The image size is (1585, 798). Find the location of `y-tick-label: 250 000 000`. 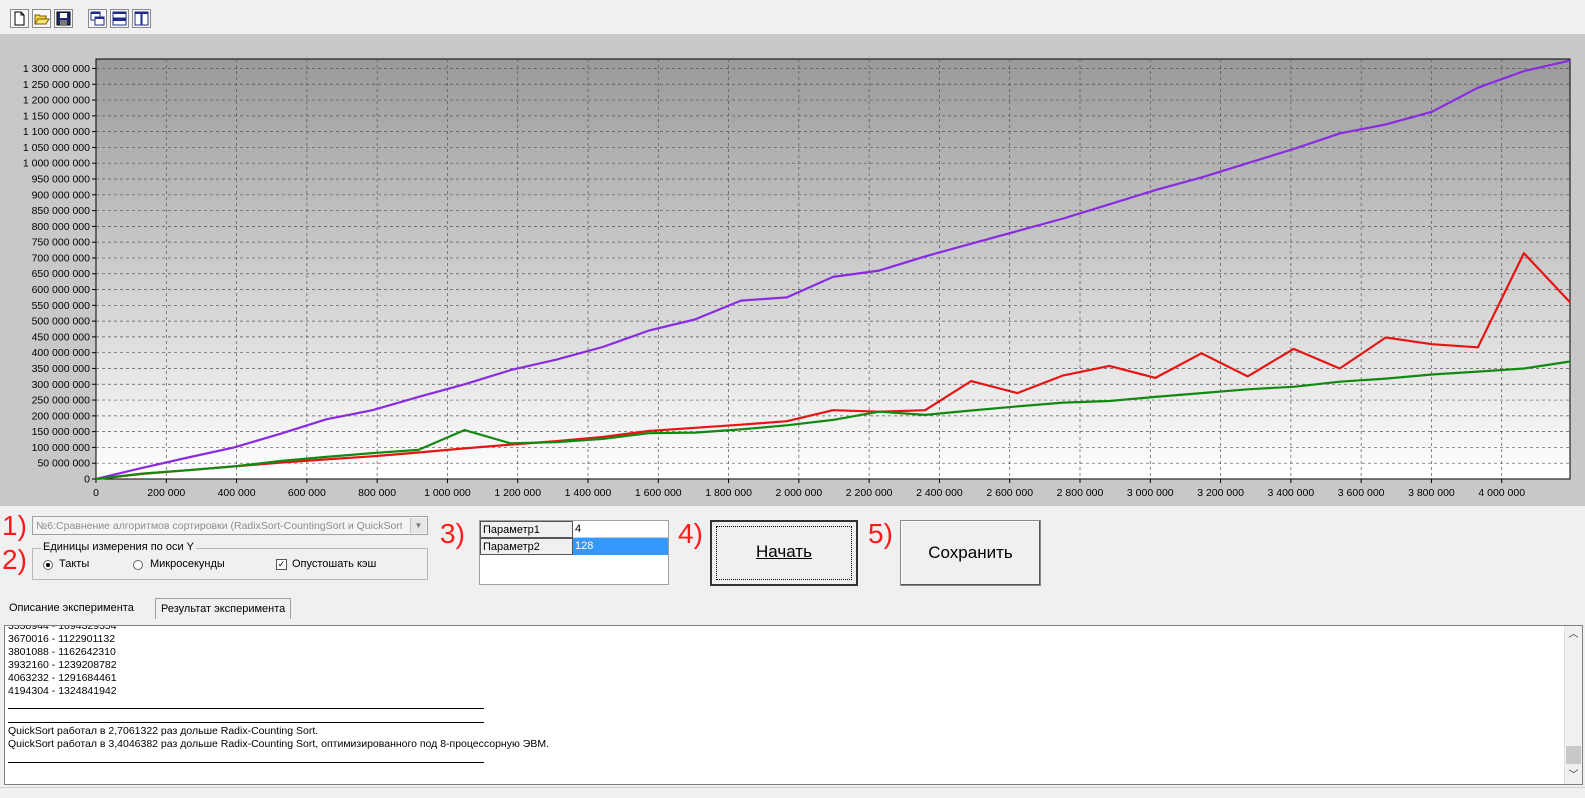

y-tick-label: 250 000 000 is located at coordinates (61, 401).